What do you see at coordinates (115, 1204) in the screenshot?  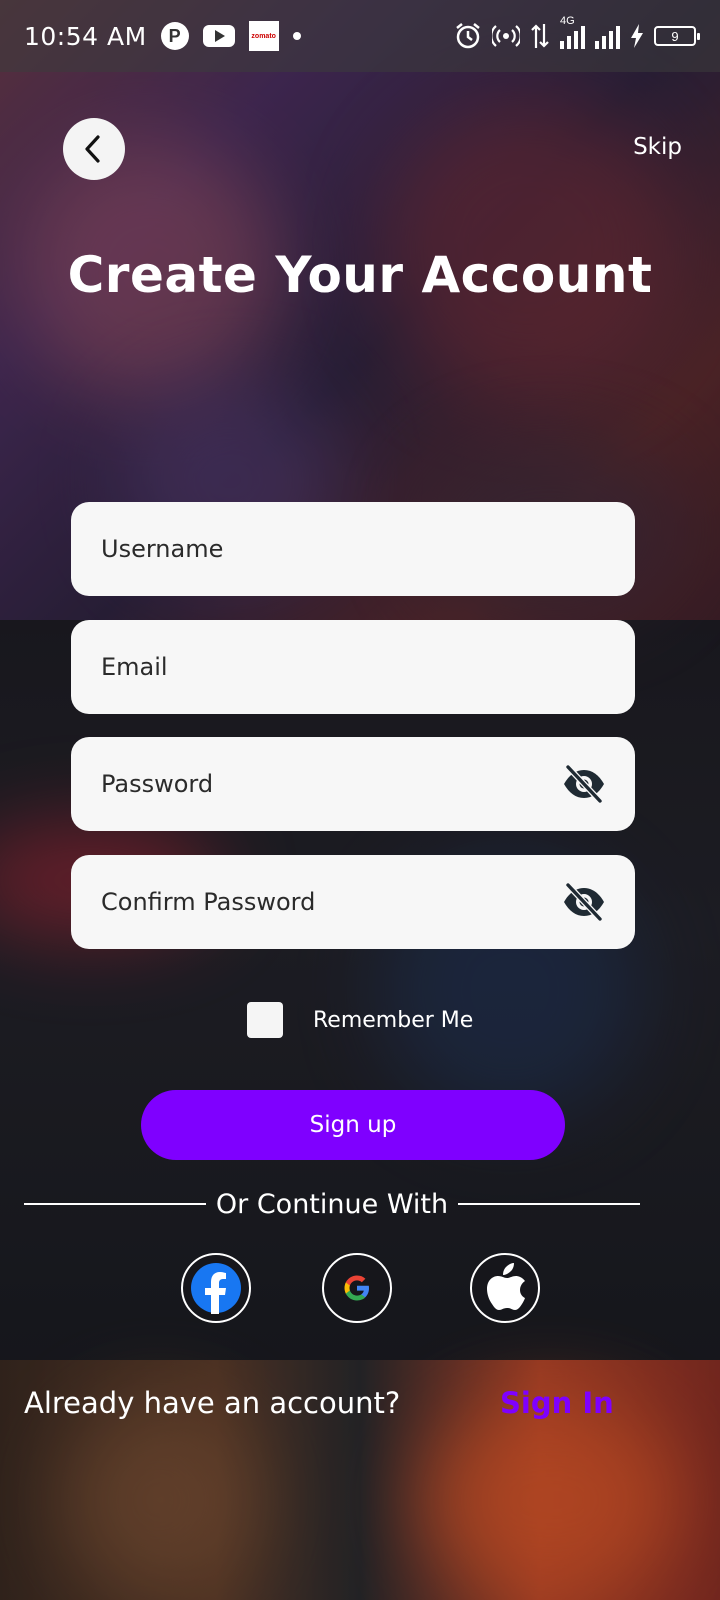 I see `divider-line-left` at bounding box center [115, 1204].